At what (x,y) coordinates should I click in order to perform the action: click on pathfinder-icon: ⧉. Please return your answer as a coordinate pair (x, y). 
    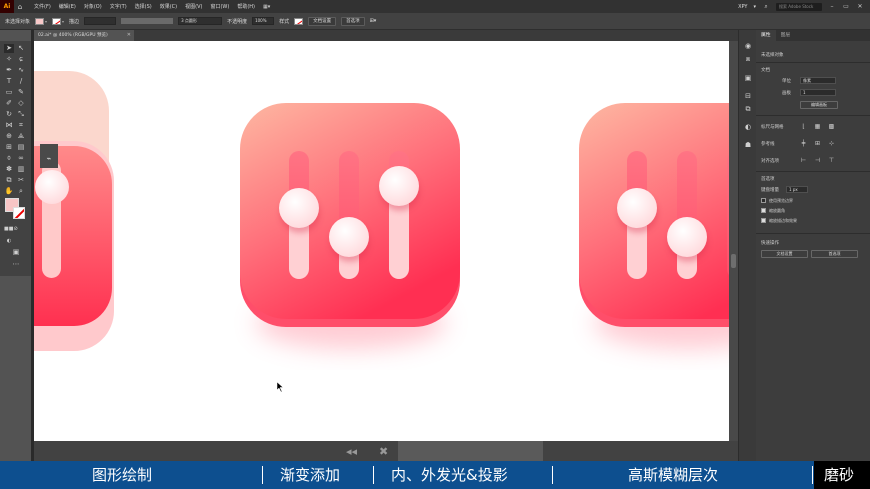
    Looking at the image, I should click on (748, 109).